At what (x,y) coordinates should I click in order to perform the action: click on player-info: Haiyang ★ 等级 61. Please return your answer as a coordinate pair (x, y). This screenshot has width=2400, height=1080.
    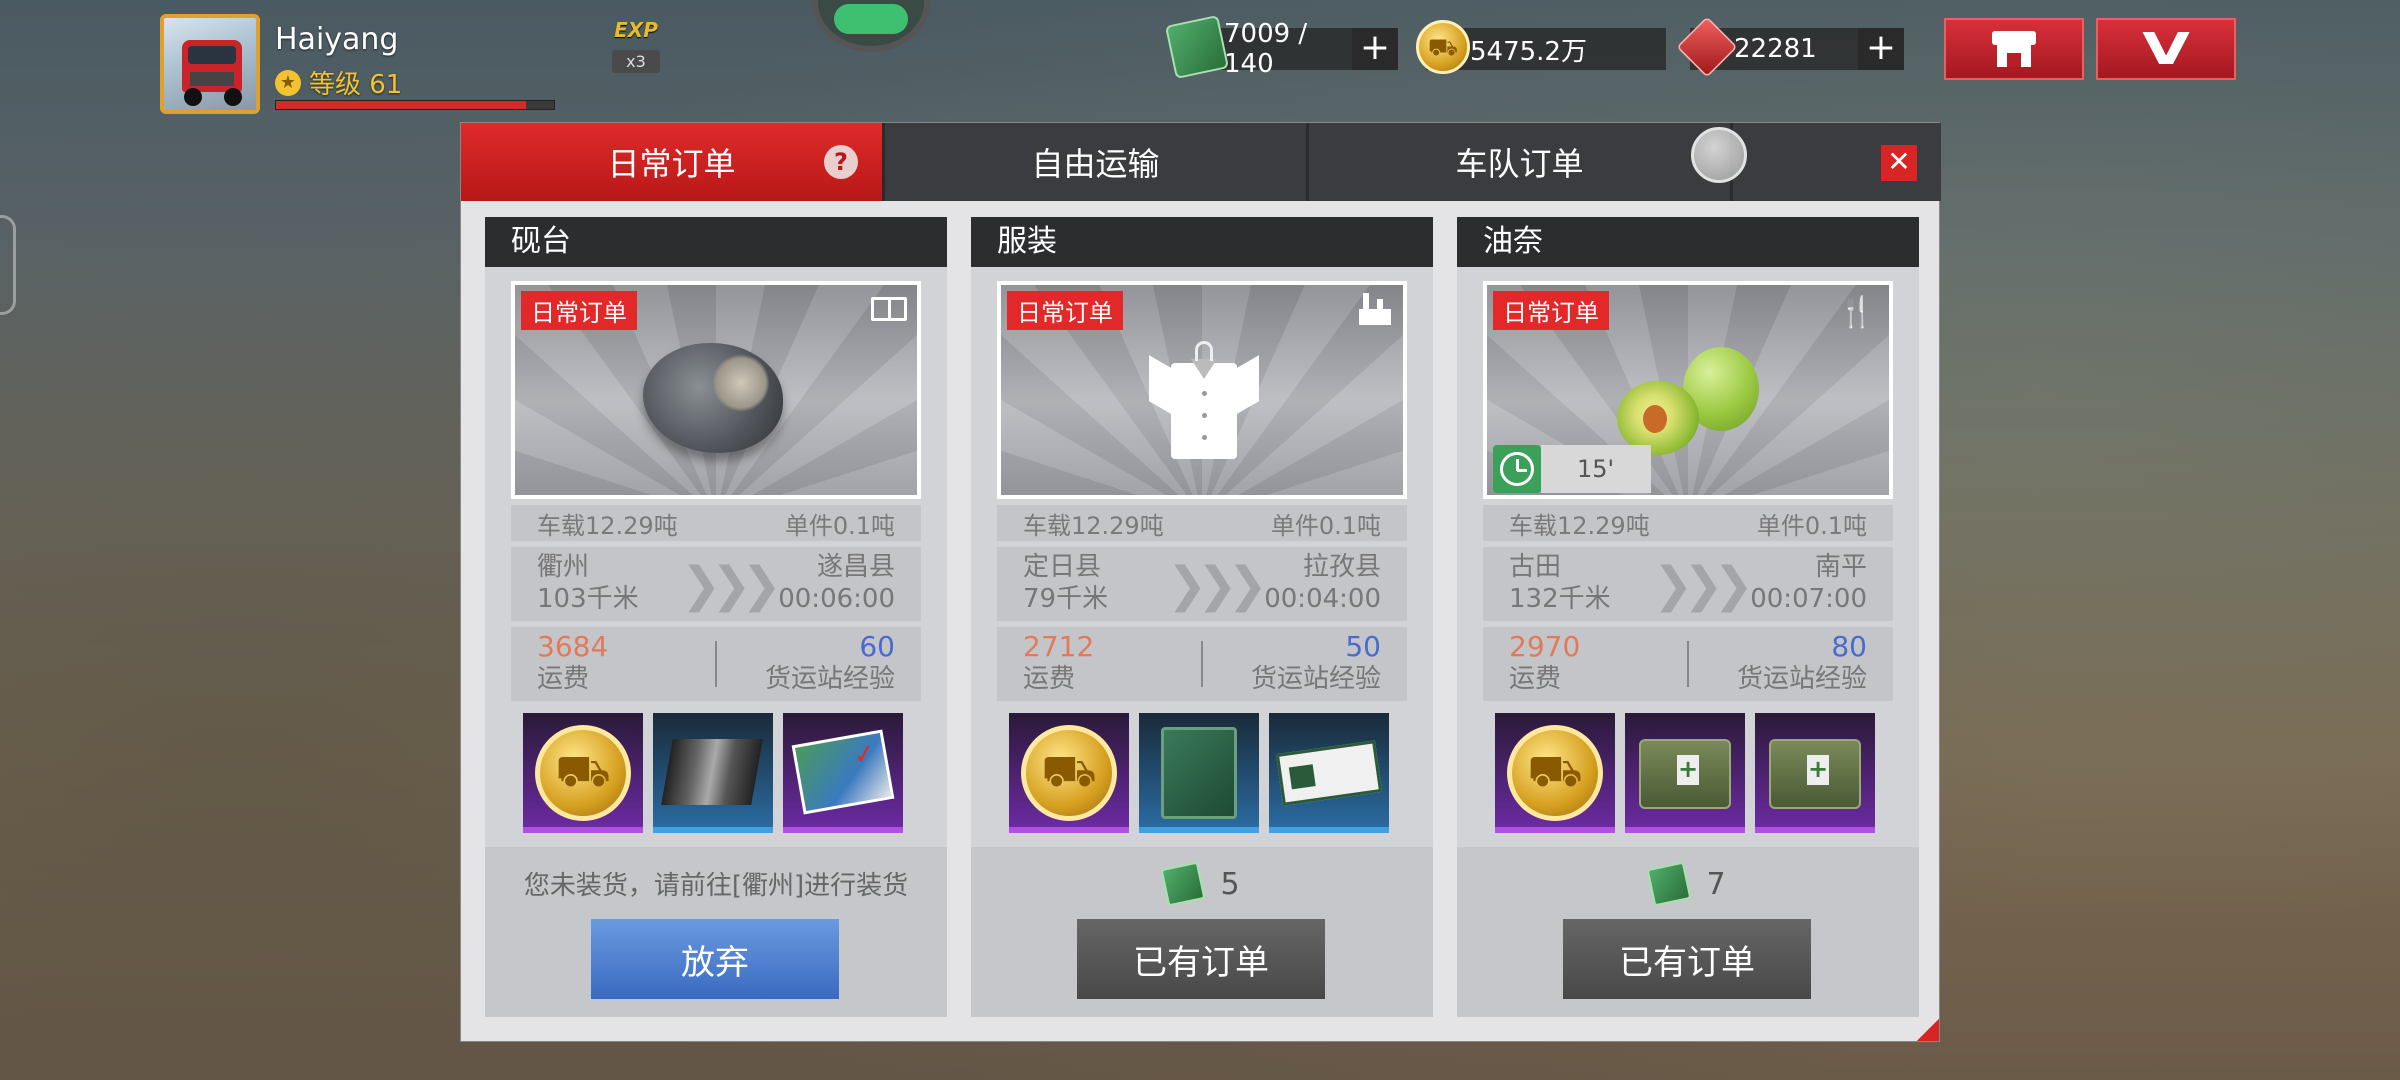
    Looking at the image, I should click on (370, 64).